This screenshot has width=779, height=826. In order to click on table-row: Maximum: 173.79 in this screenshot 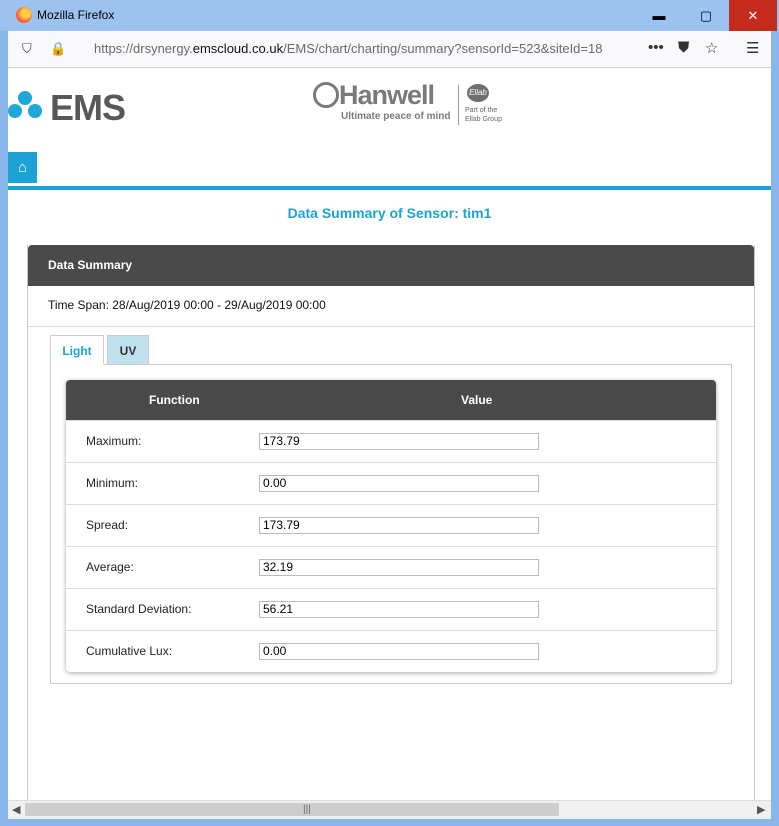, I will do `click(391, 441)`.